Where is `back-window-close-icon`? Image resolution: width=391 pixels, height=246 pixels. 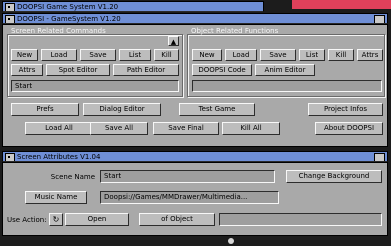
back-window-close-icon is located at coordinates (10, 7).